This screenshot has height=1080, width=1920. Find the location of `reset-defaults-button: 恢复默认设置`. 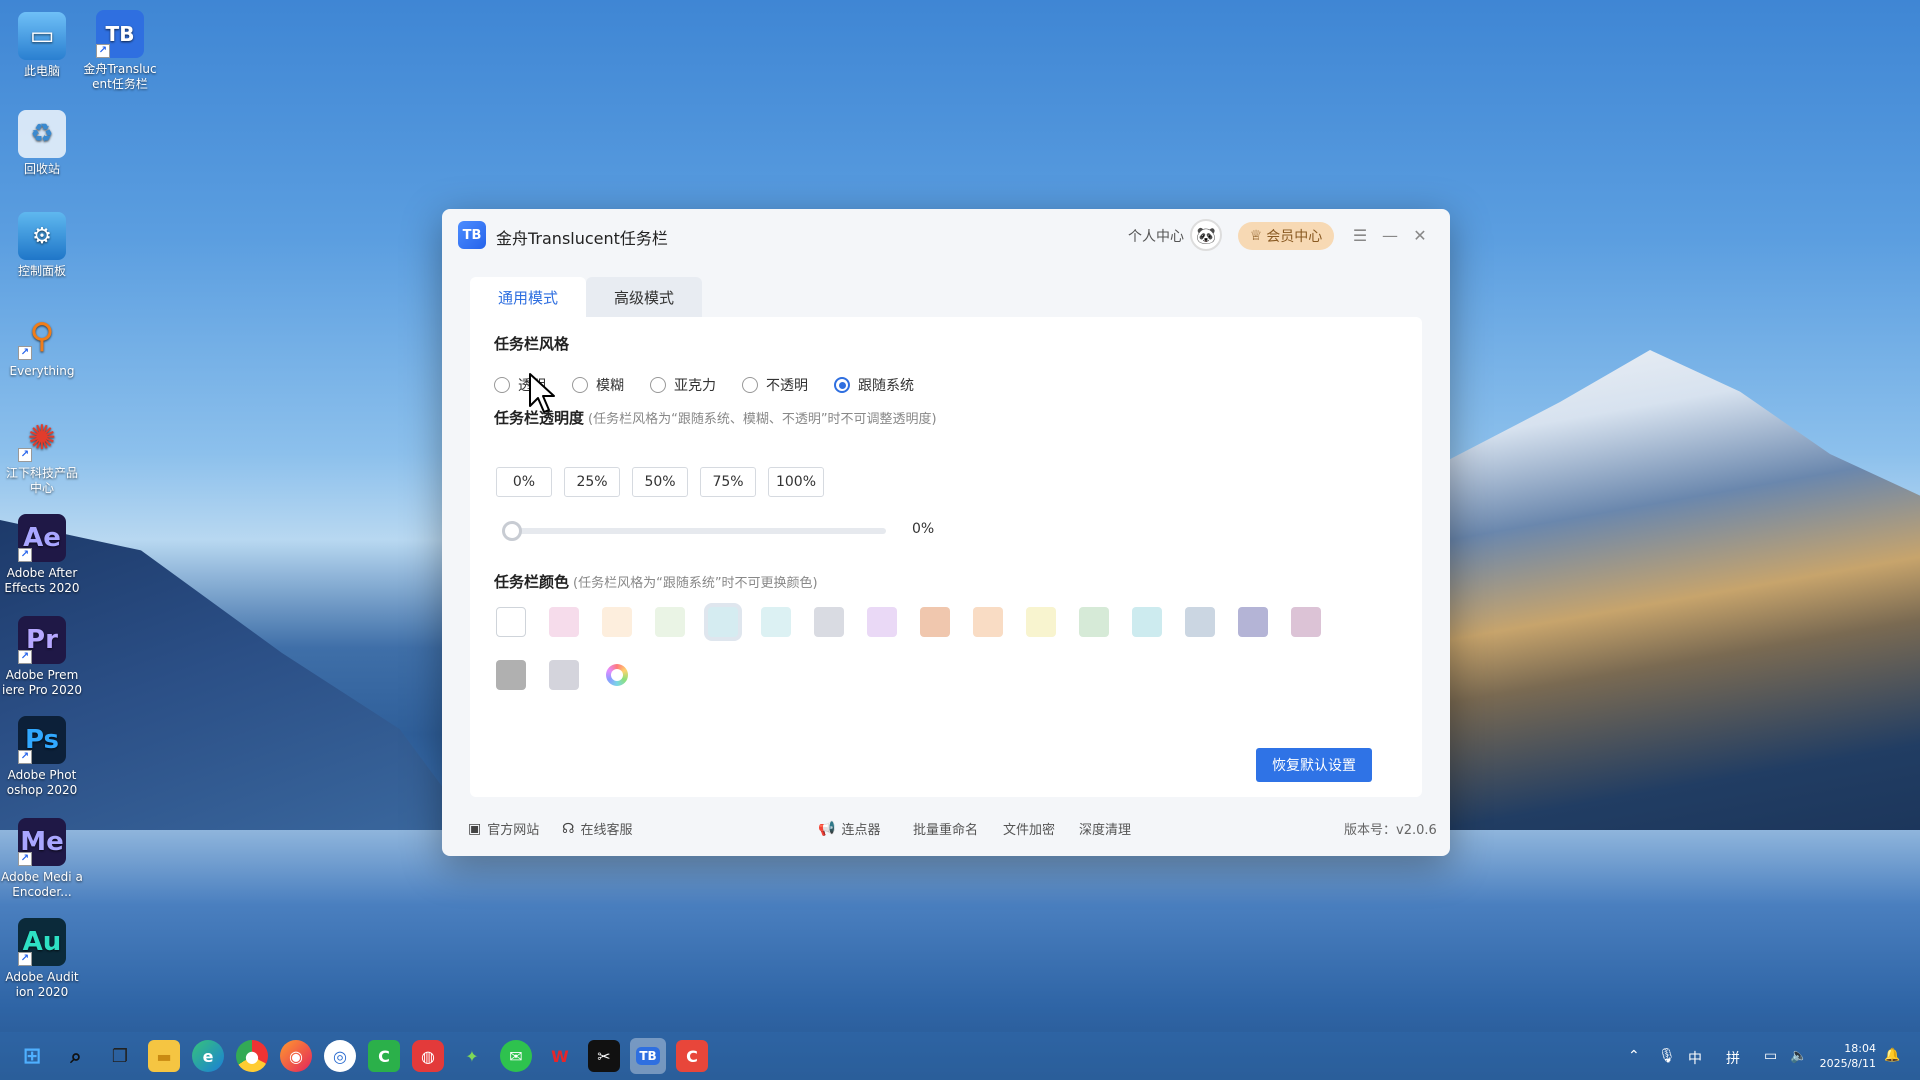

reset-defaults-button: 恢复默认设置 is located at coordinates (1314, 765).